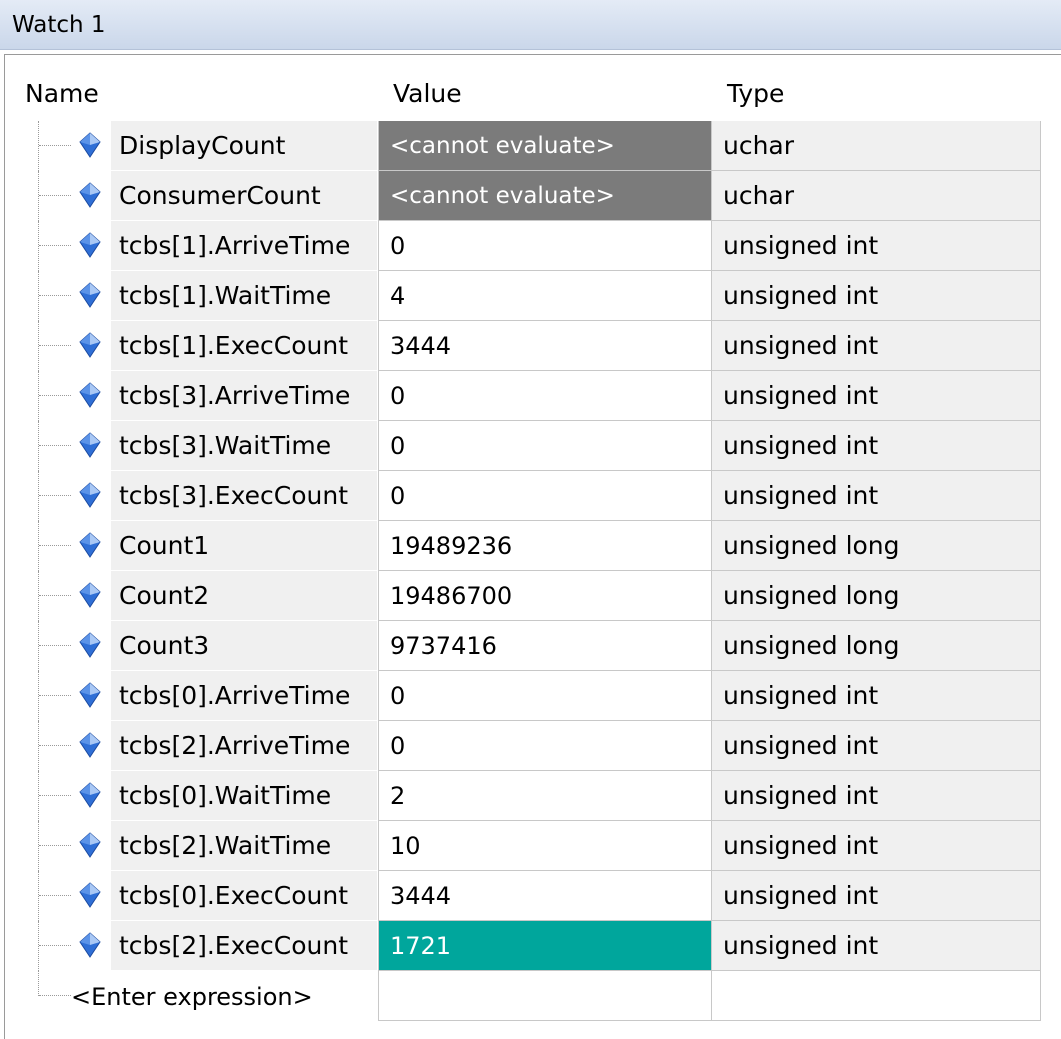  Describe the element at coordinates (244, 845) in the screenshot. I see `watch-name-cell: tcbs[2].WaitTime` at that location.